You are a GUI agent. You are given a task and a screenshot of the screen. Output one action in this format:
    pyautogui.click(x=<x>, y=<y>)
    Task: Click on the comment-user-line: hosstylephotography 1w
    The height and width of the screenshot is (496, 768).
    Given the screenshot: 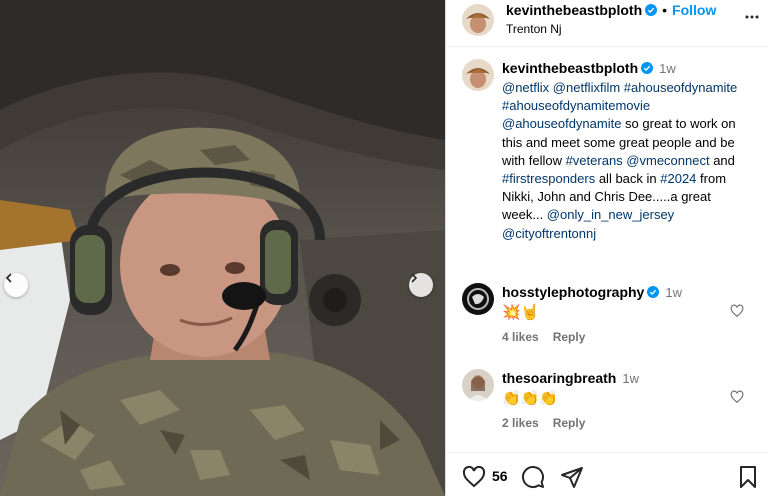 What is the action you would take?
    pyautogui.click(x=592, y=292)
    